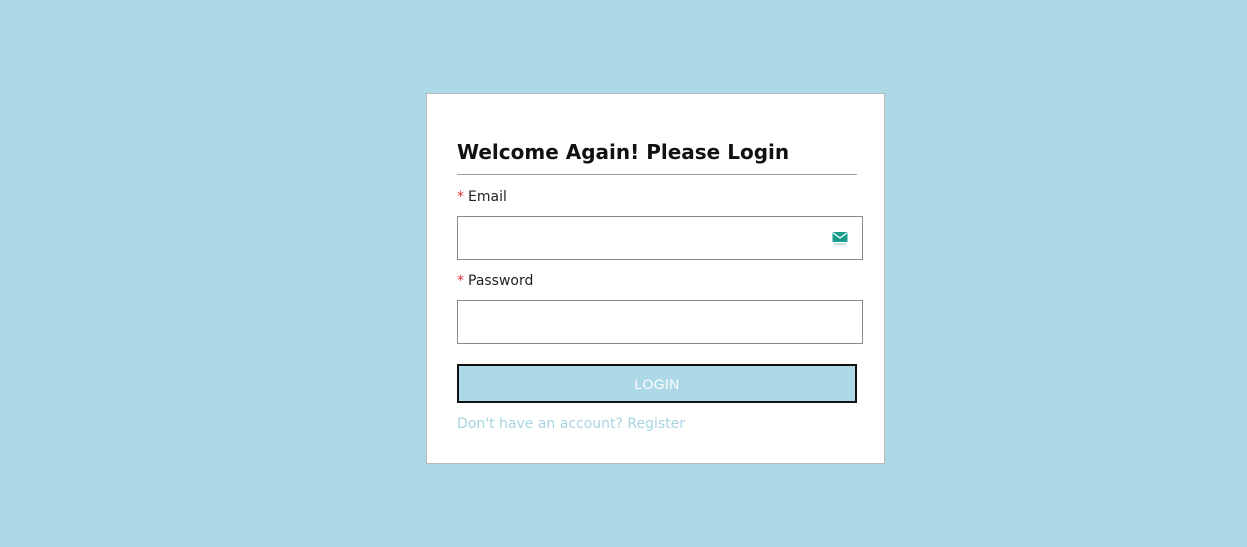  Describe the element at coordinates (657, 383) in the screenshot. I see `login-button: LOGIN` at that location.